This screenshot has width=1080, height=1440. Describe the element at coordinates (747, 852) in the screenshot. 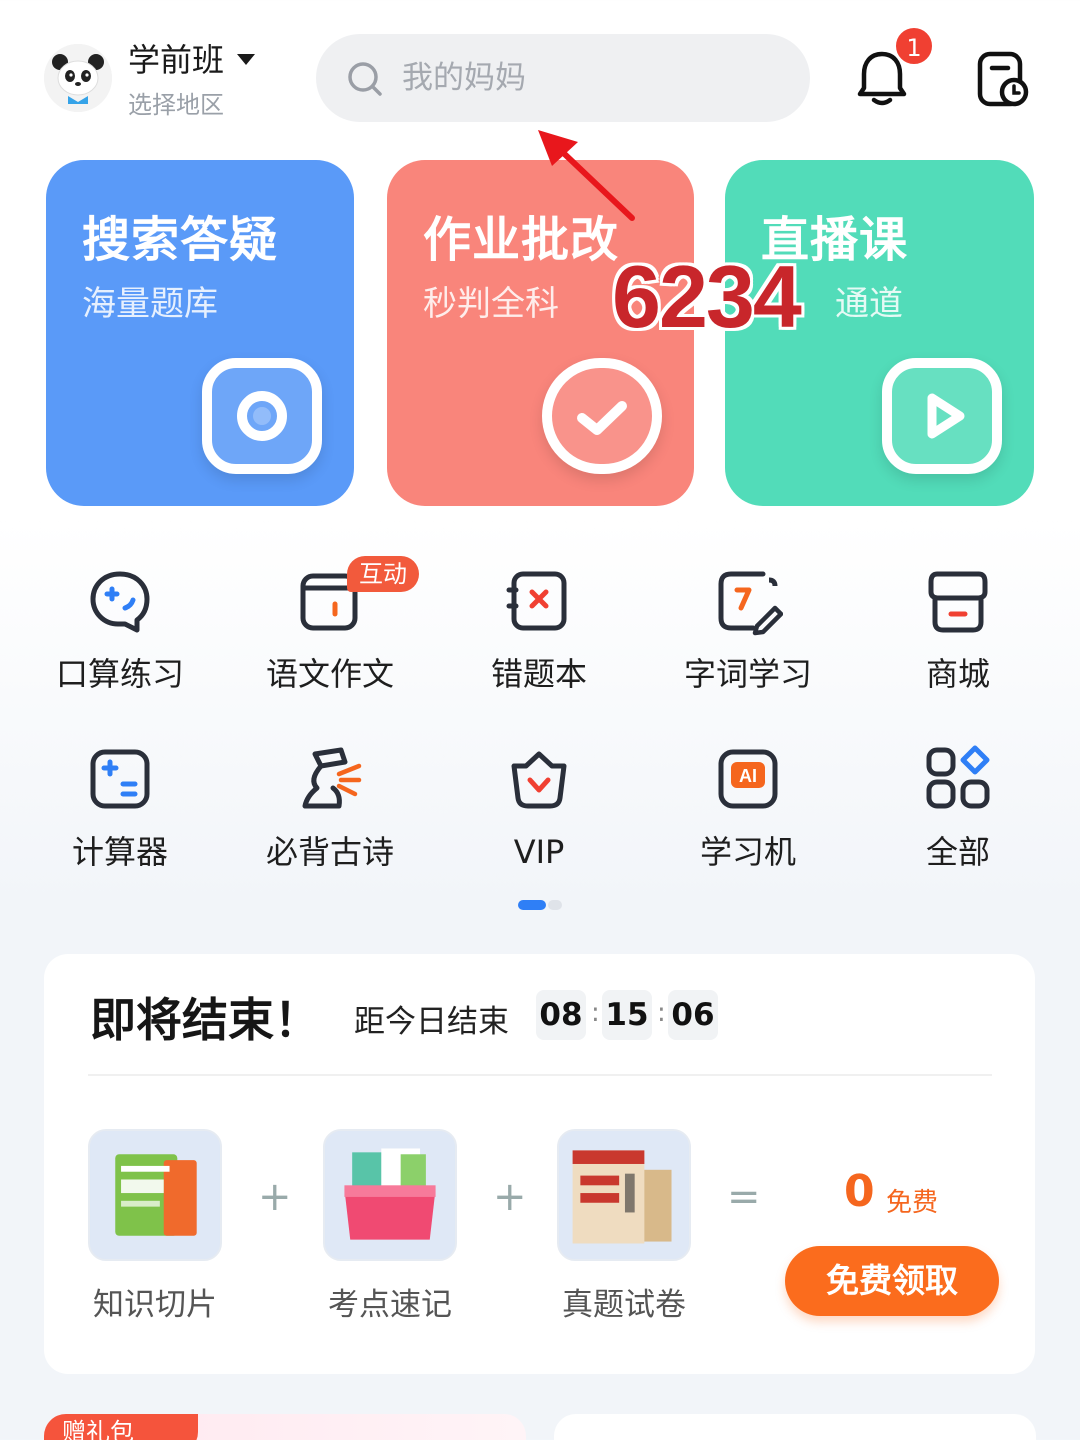

I see `grid-label: 学习机` at that location.